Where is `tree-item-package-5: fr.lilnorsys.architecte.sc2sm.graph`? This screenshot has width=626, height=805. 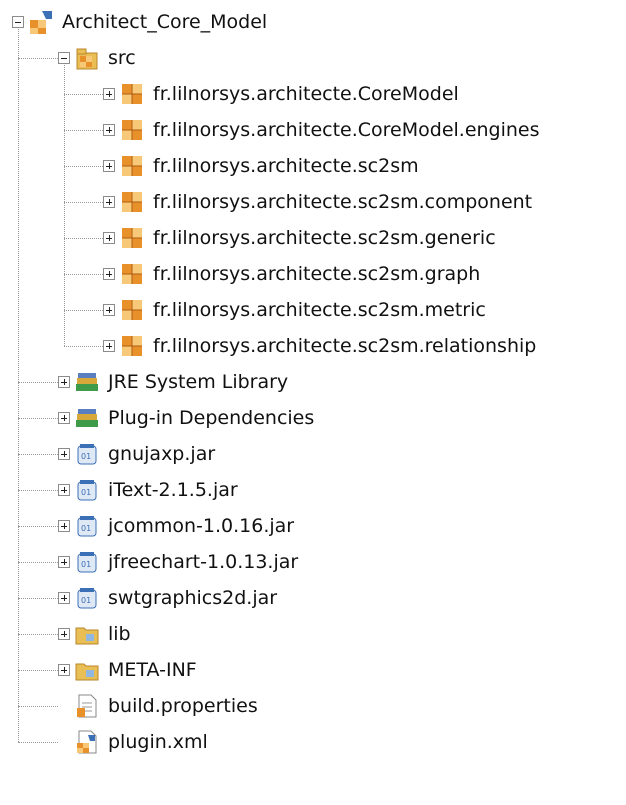 tree-item-package-5: fr.lilnorsys.architecte.sc2sm.graph is located at coordinates (291, 274).